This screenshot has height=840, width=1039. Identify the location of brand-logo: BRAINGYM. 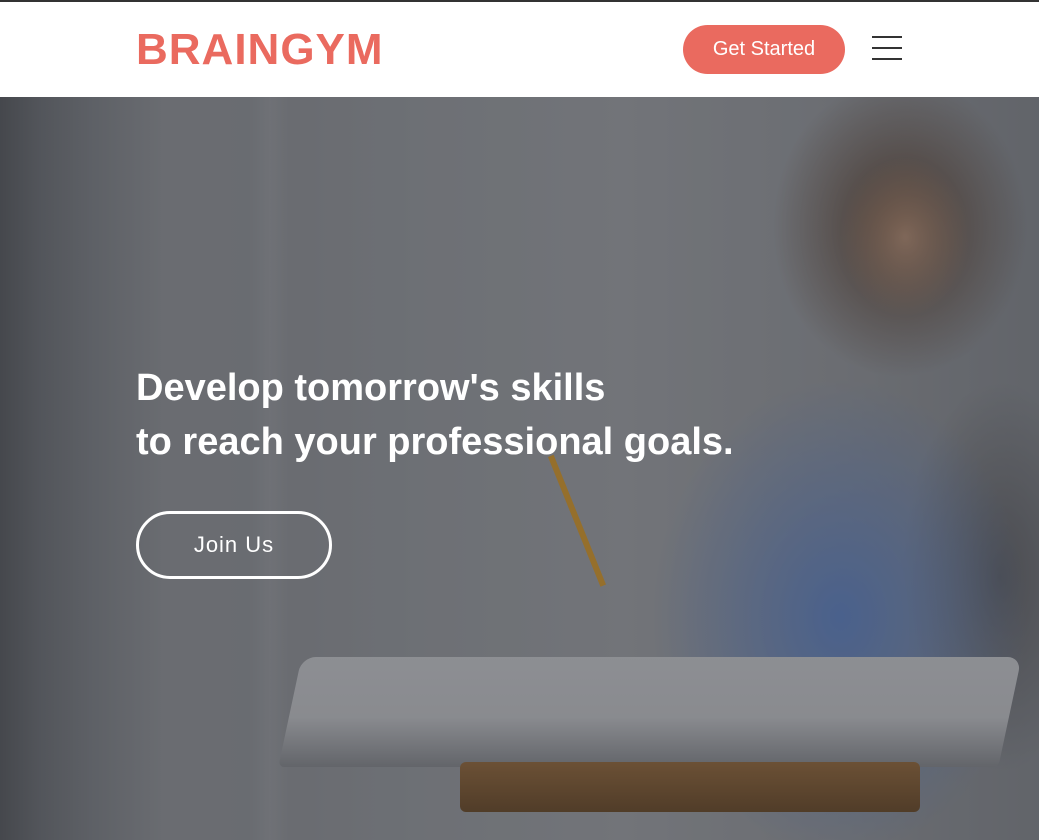
(260, 50).